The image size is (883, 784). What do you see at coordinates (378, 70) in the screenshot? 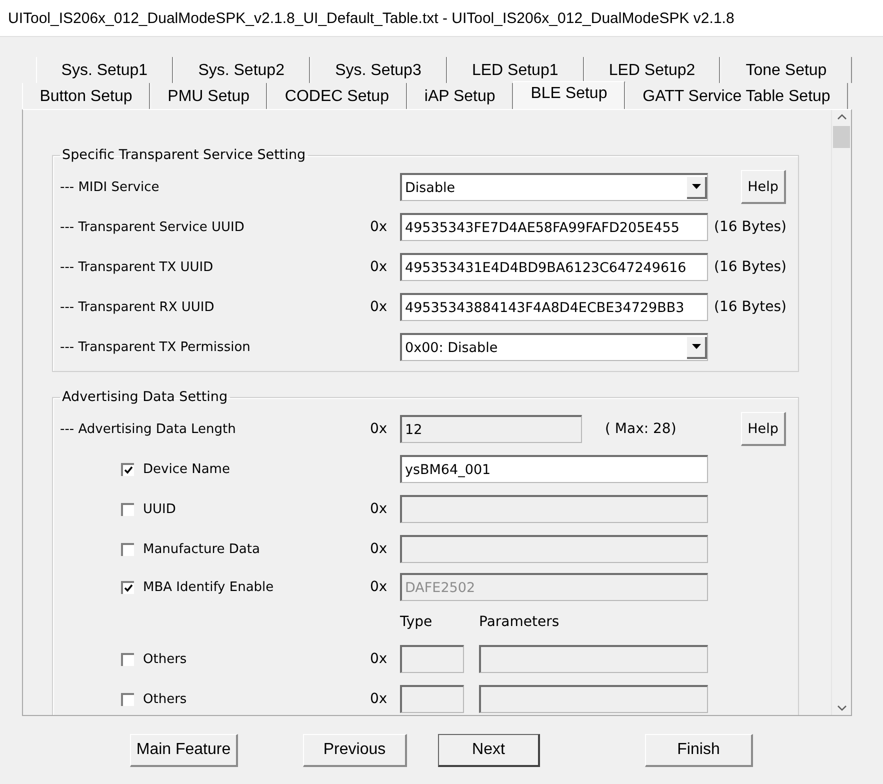
I see `tab: Sys. Setup3` at bounding box center [378, 70].